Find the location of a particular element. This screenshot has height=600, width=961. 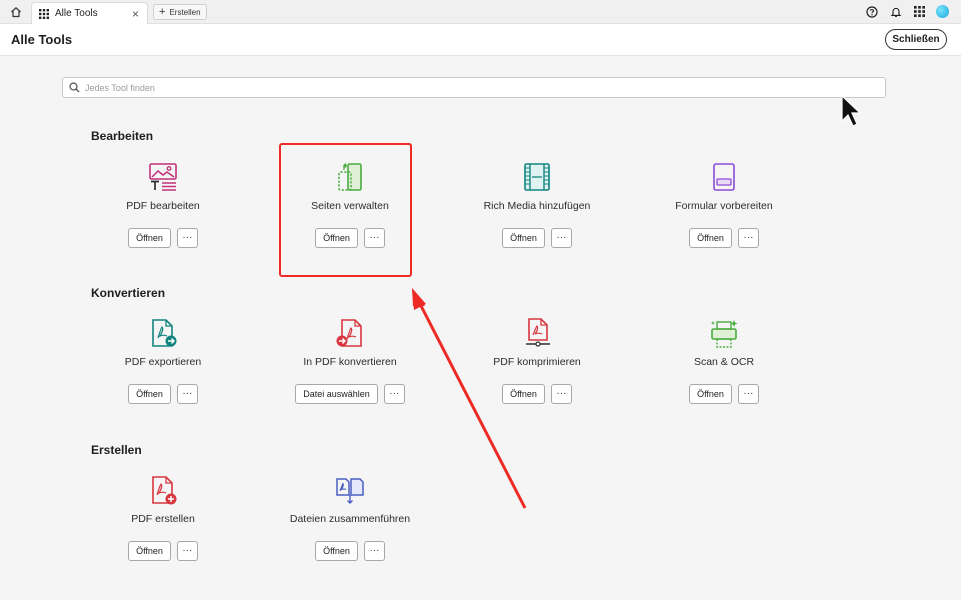

tool-label: PDF erstellen is located at coordinates (163, 519).